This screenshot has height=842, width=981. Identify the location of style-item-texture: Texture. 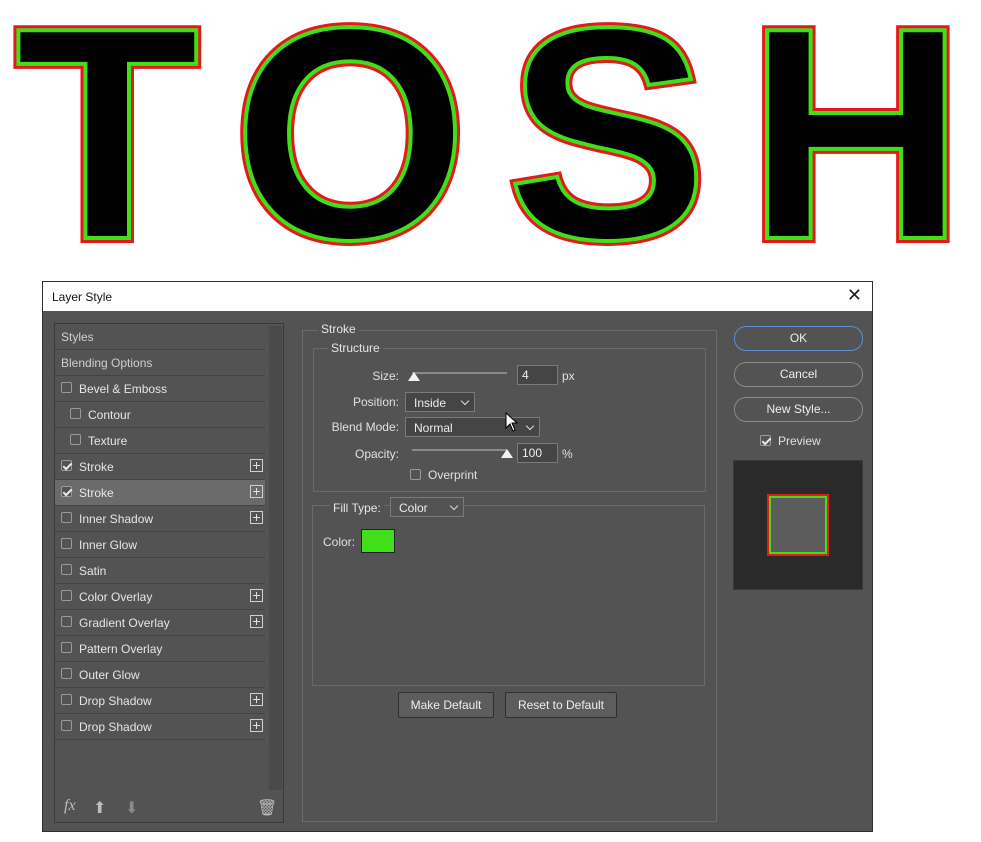
(160, 441).